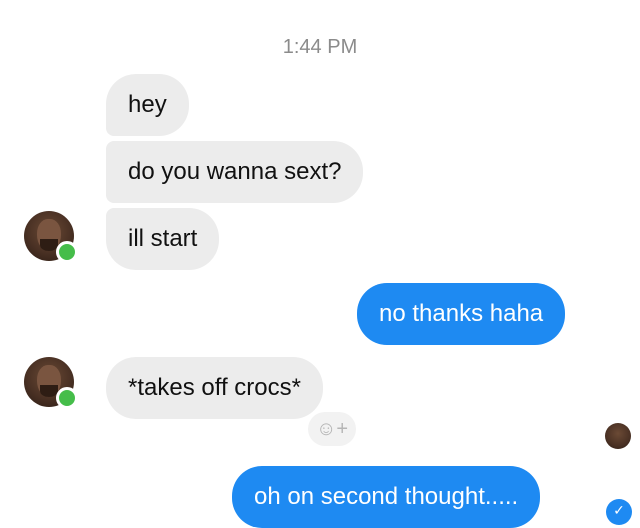 The height and width of the screenshot is (528, 640). I want to click on message-bubble-incoming: hey, so click(147, 105).